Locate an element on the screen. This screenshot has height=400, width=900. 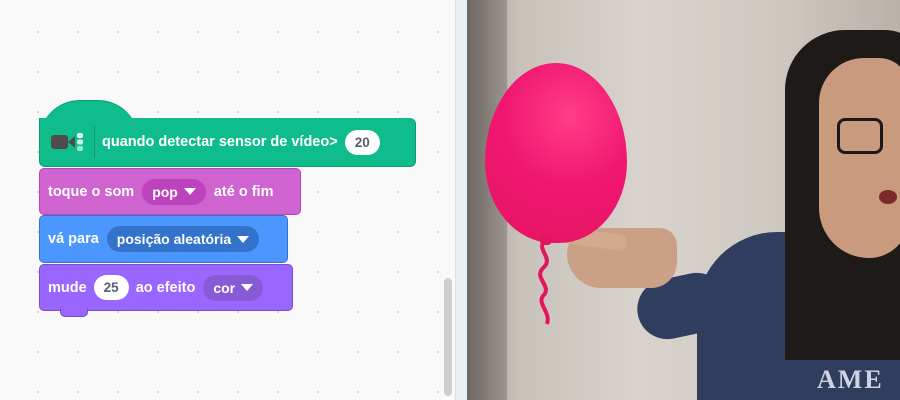
when-video-motion-block: quando detectar sensor de vídeo> 20 is located at coordinates (227, 142).